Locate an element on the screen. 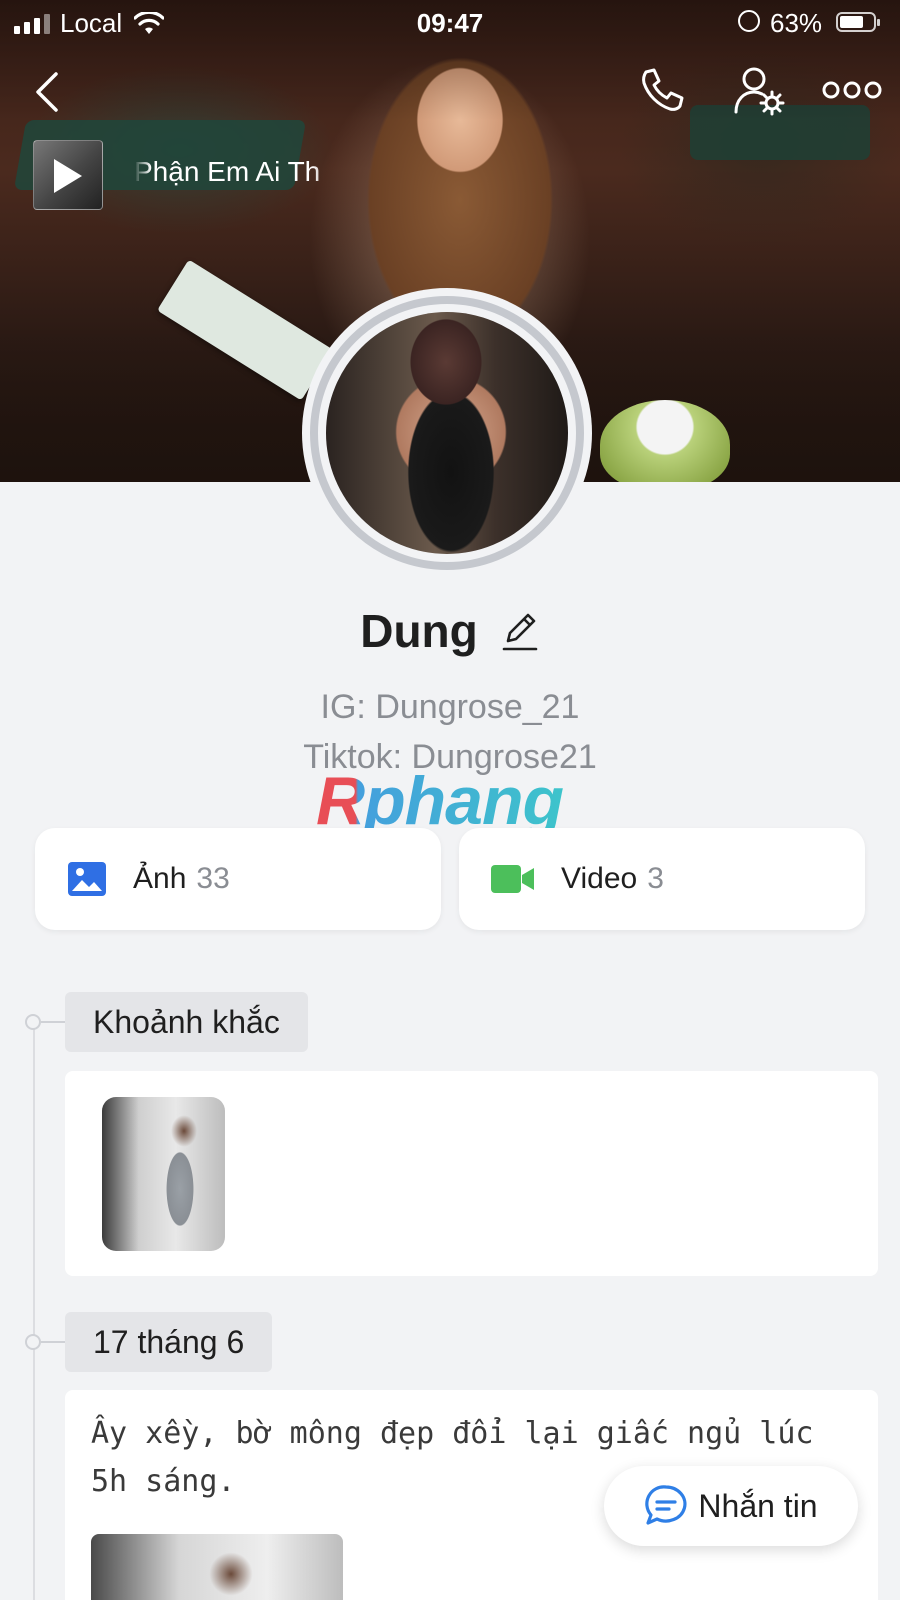 The height and width of the screenshot is (1600, 900). timeline-line is located at coordinates (34, 1311).